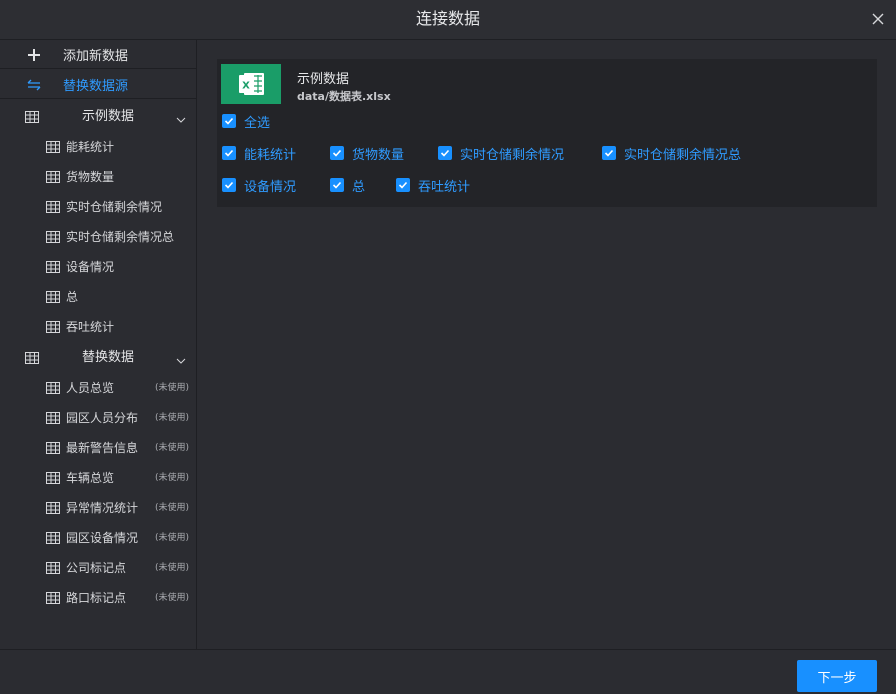 This screenshot has width=896, height=694. I want to click on sheet-checkbox-6: 吞吐统计, so click(433, 185).